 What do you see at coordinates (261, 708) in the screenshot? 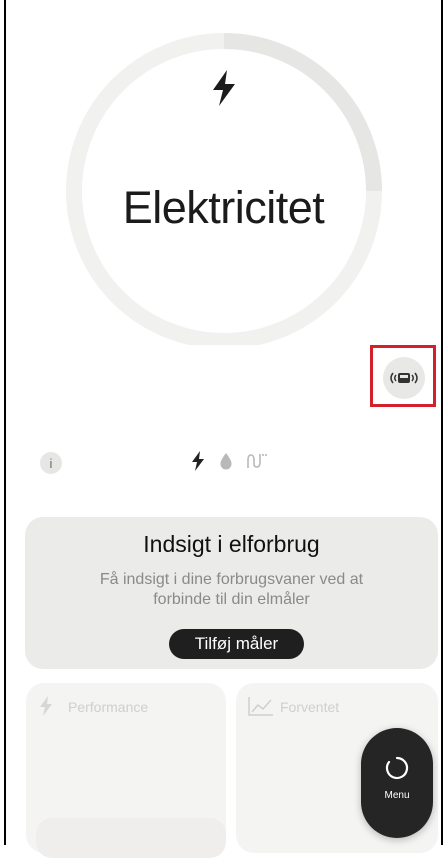
I see `line-chart-icon` at bounding box center [261, 708].